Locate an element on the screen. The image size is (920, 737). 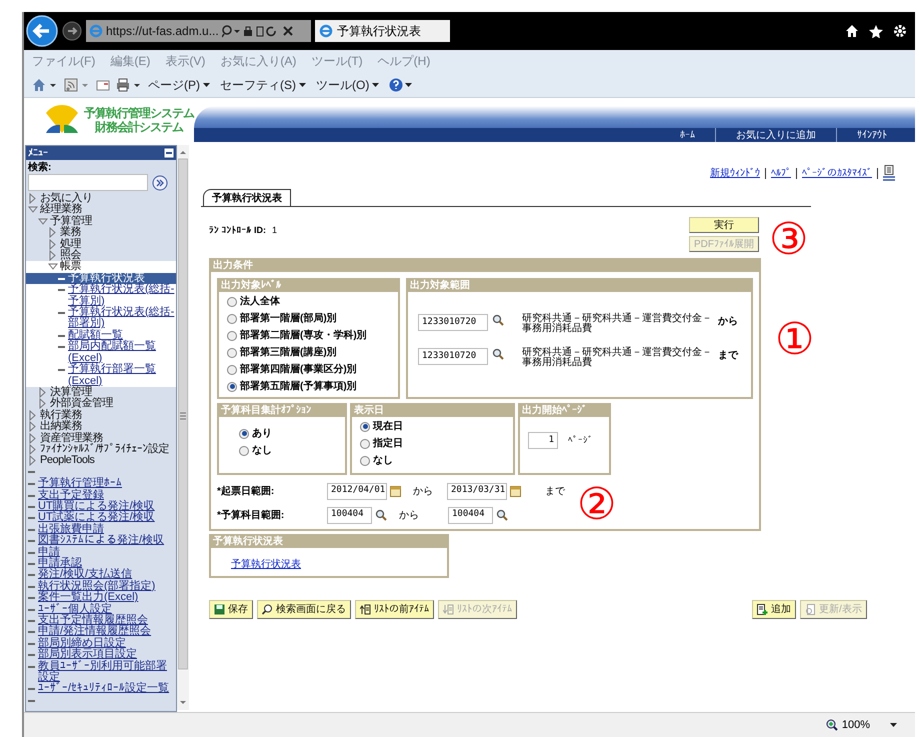
menu-folder: 帳票 is located at coordinates (70, 267).